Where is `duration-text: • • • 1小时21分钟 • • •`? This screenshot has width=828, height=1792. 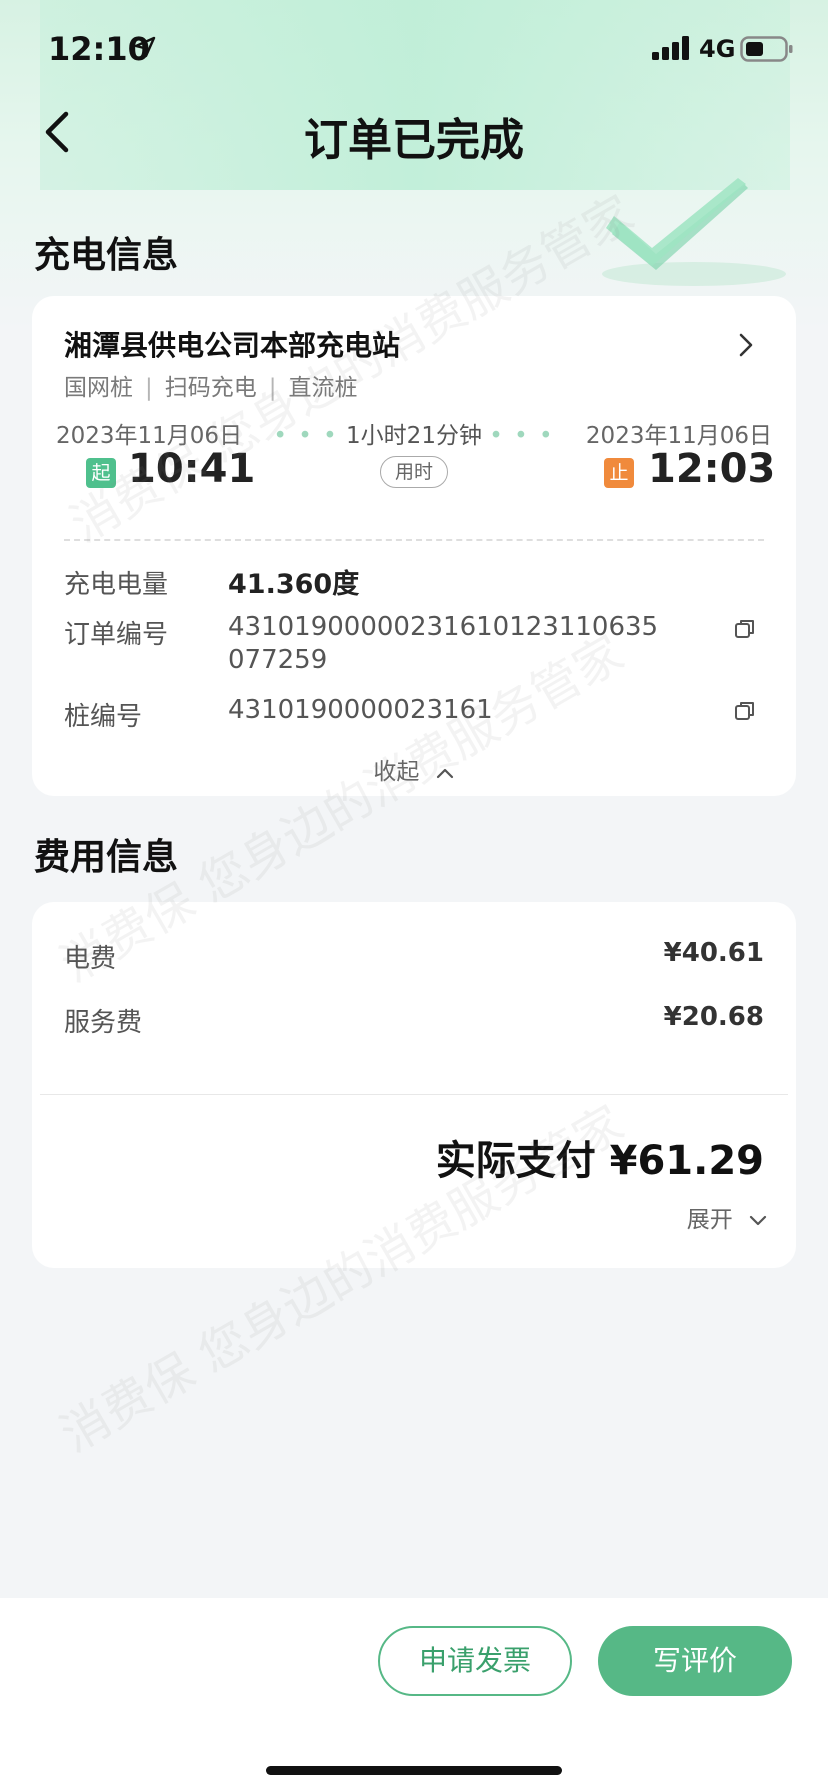 duration-text: • • • 1小时21分钟 • • • is located at coordinates (414, 433).